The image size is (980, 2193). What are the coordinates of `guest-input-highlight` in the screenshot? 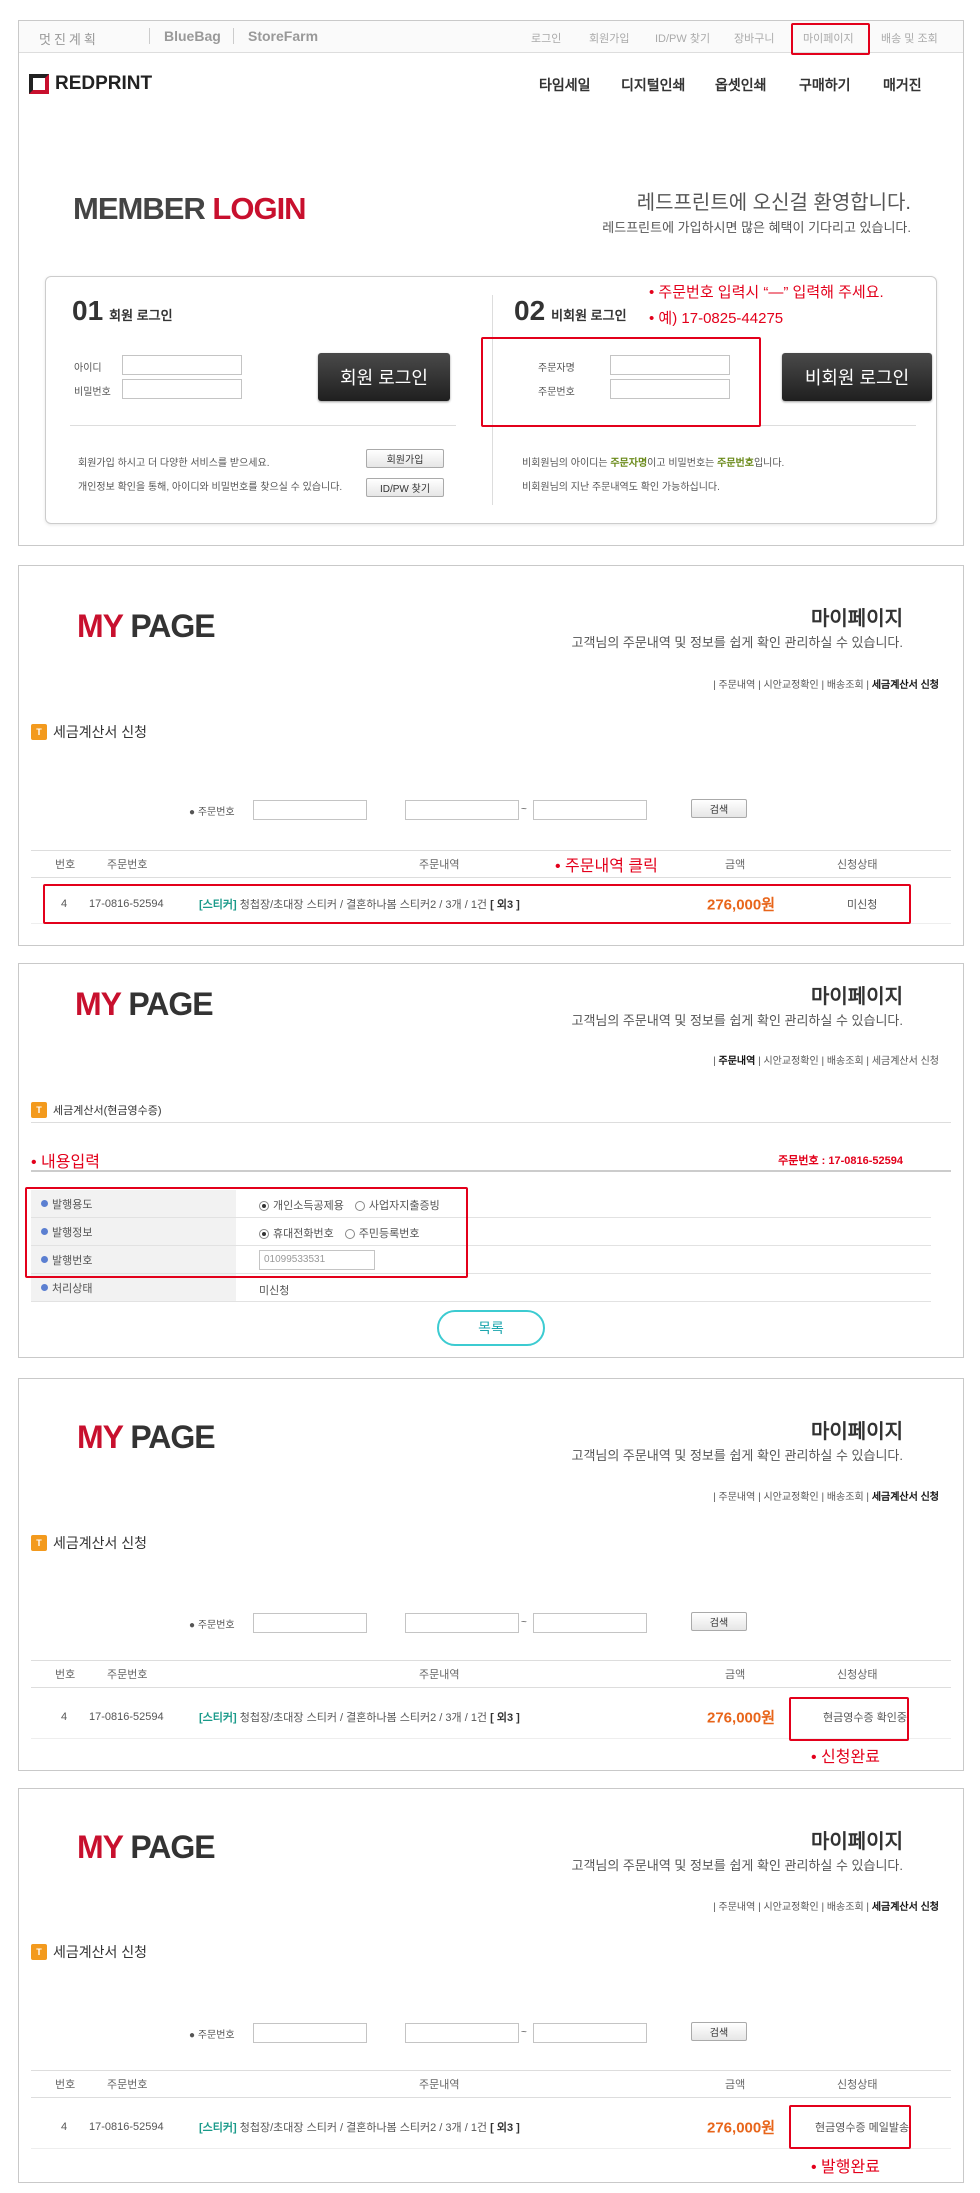 It's located at (621, 382).